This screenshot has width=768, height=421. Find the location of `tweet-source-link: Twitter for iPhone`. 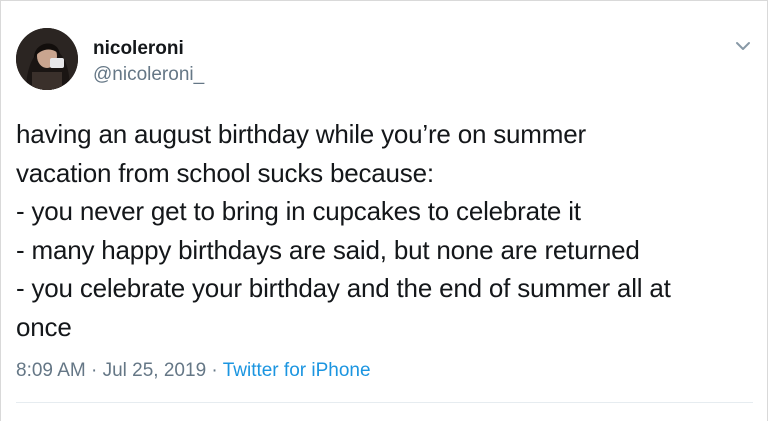

tweet-source-link: Twitter for iPhone is located at coordinates (297, 370).